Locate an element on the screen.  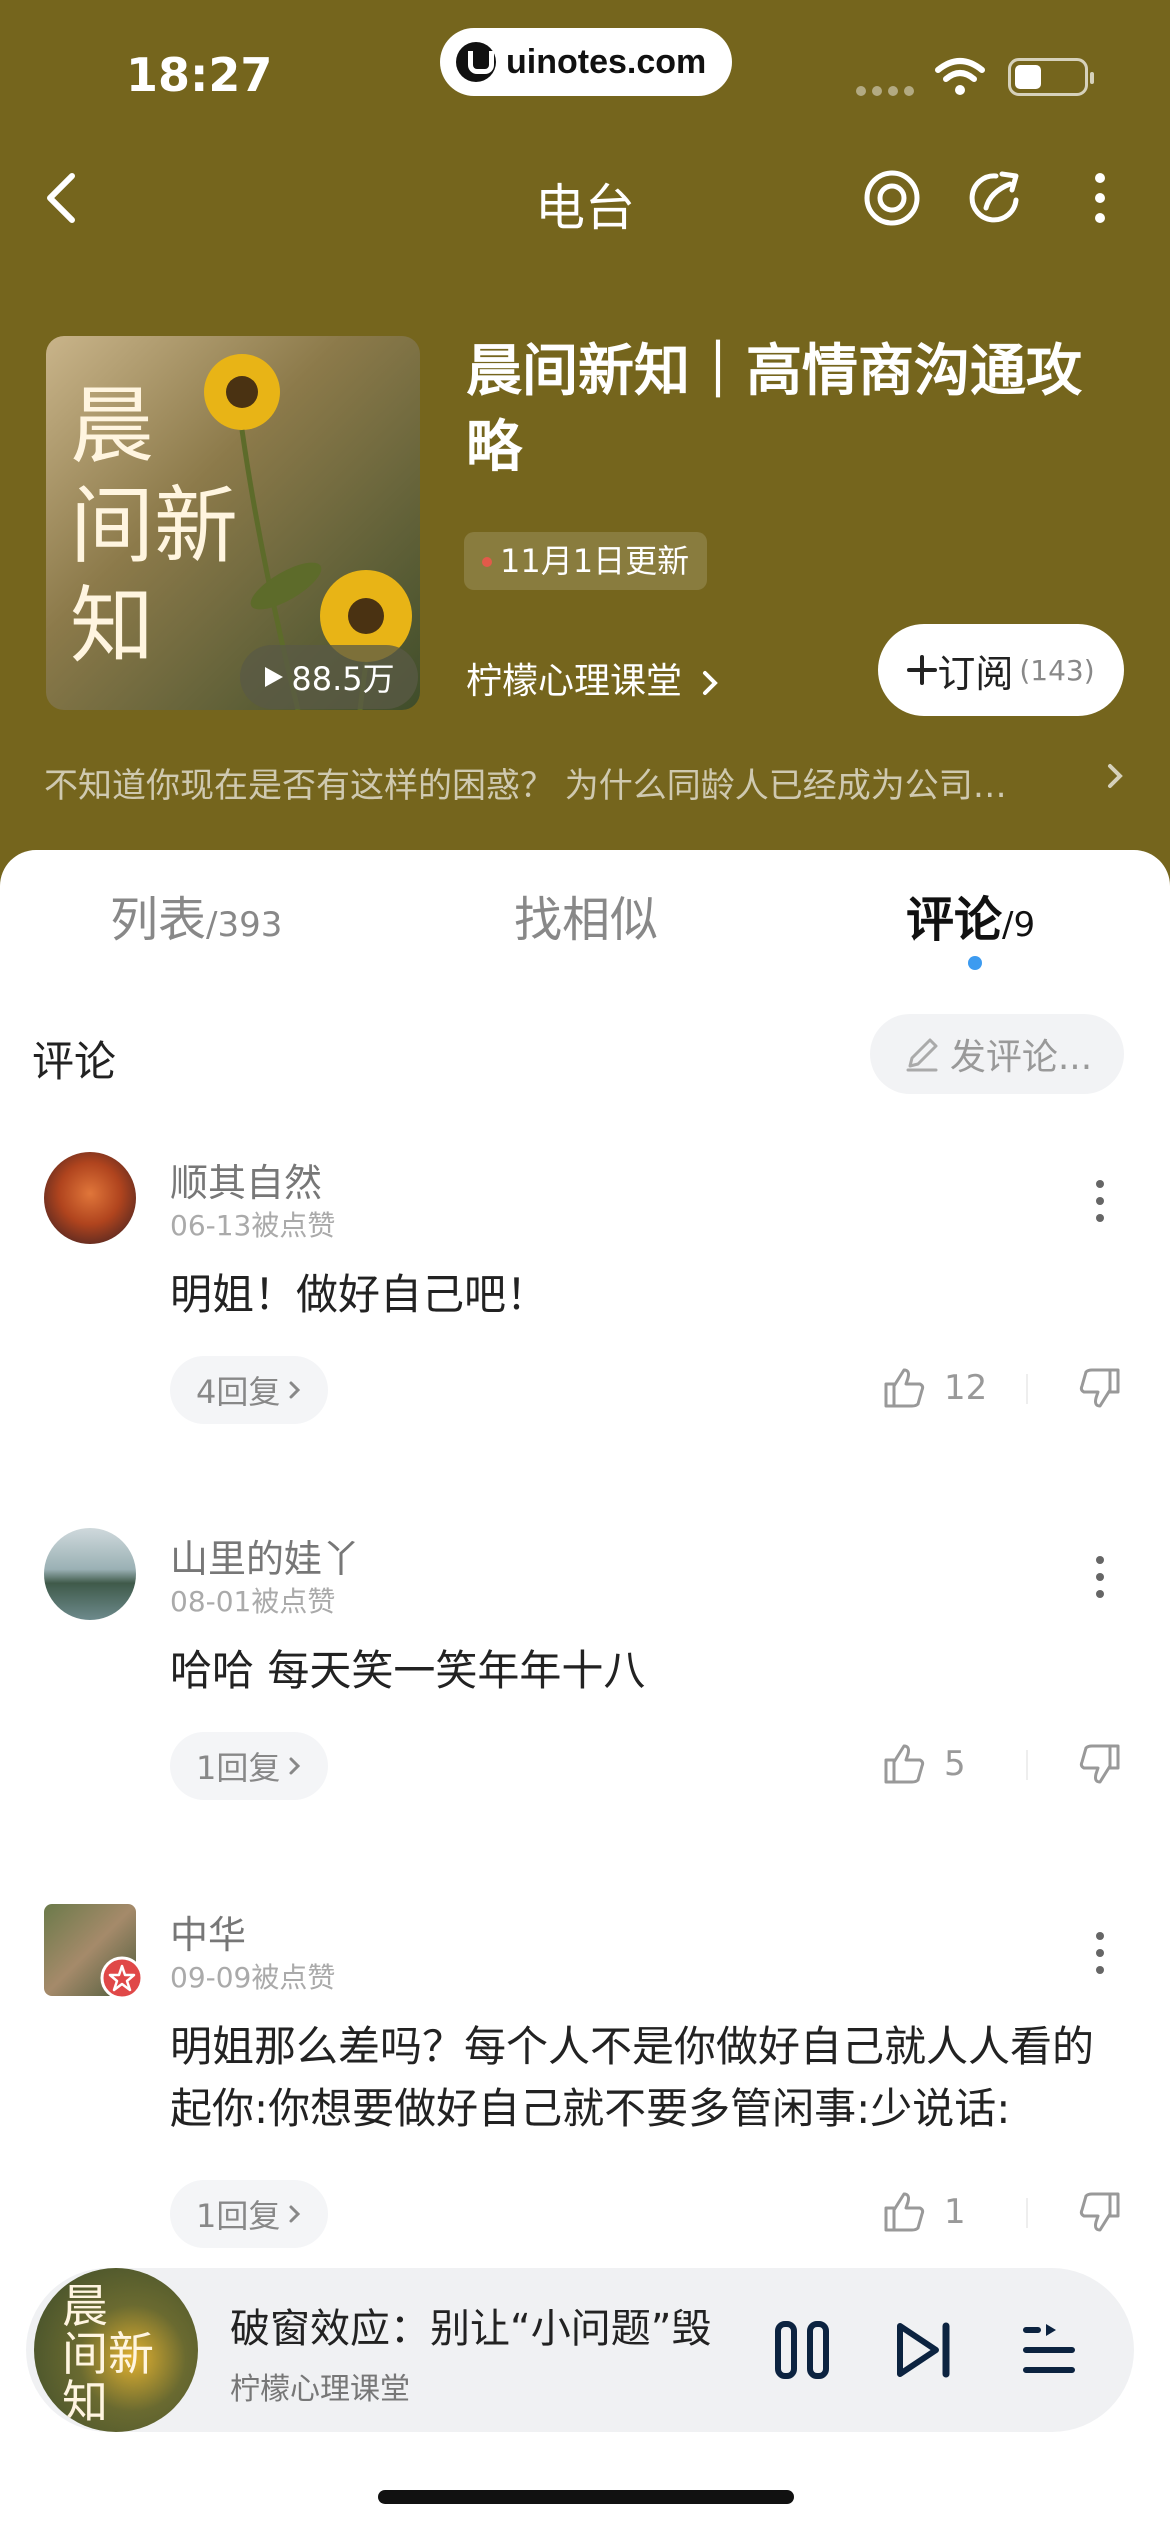
tab-similar: 找相似 is located at coordinates (586, 915).